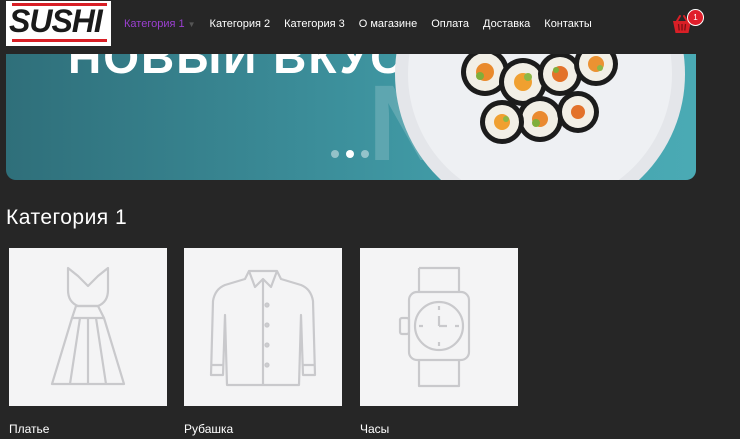  What do you see at coordinates (56, 21) in the screenshot?
I see `logo-text: SUSHI` at bounding box center [56, 21].